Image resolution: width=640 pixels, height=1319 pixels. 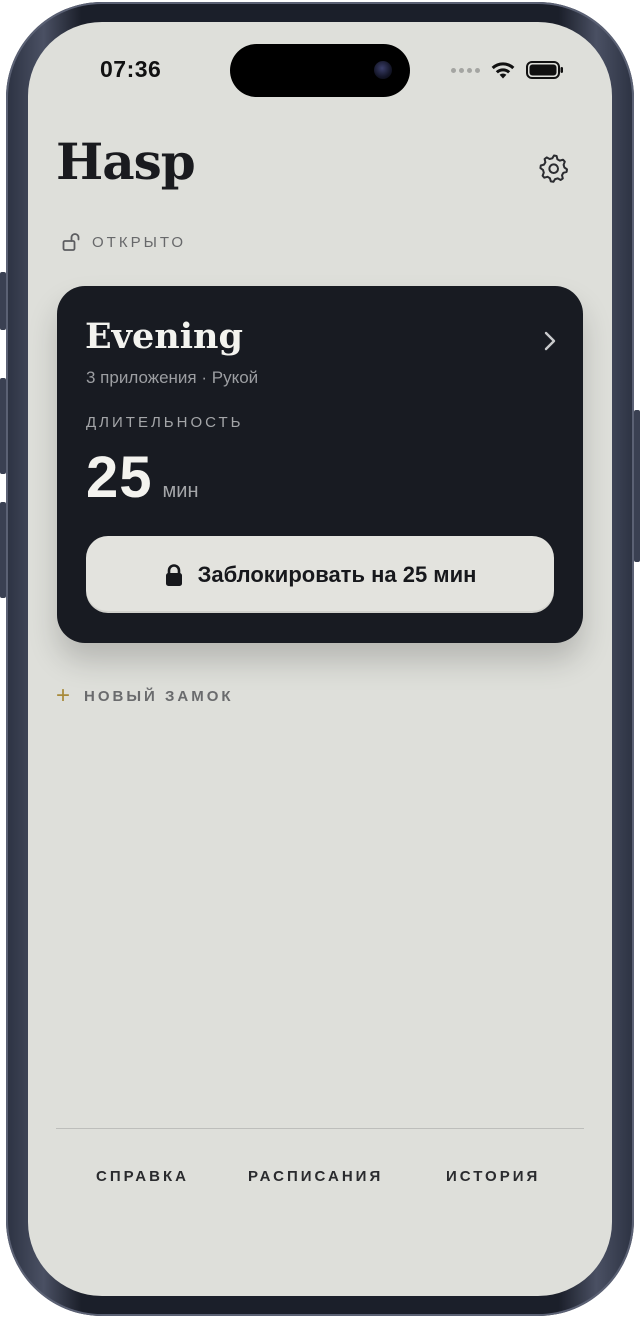 What do you see at coordinates (503, 70) in the screenshot?
I see `wifi-icon` at bounding box center [503, 70].